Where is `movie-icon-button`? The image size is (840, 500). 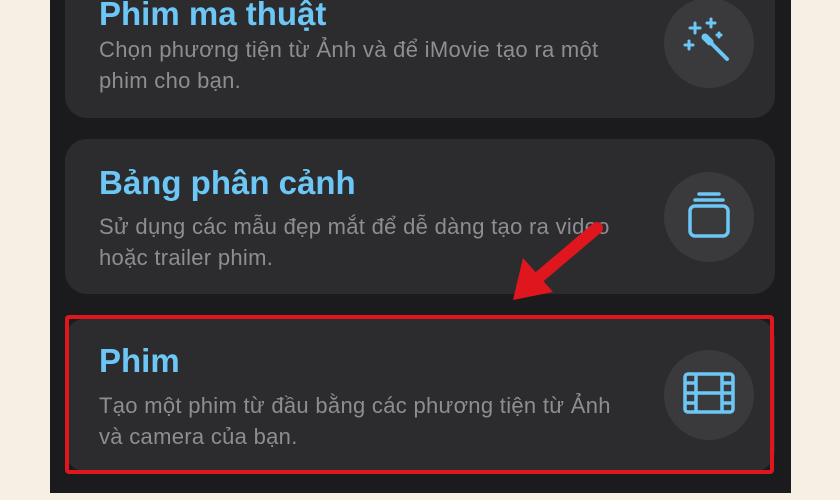
movie-icon-button is located at coordinates (709, 395).